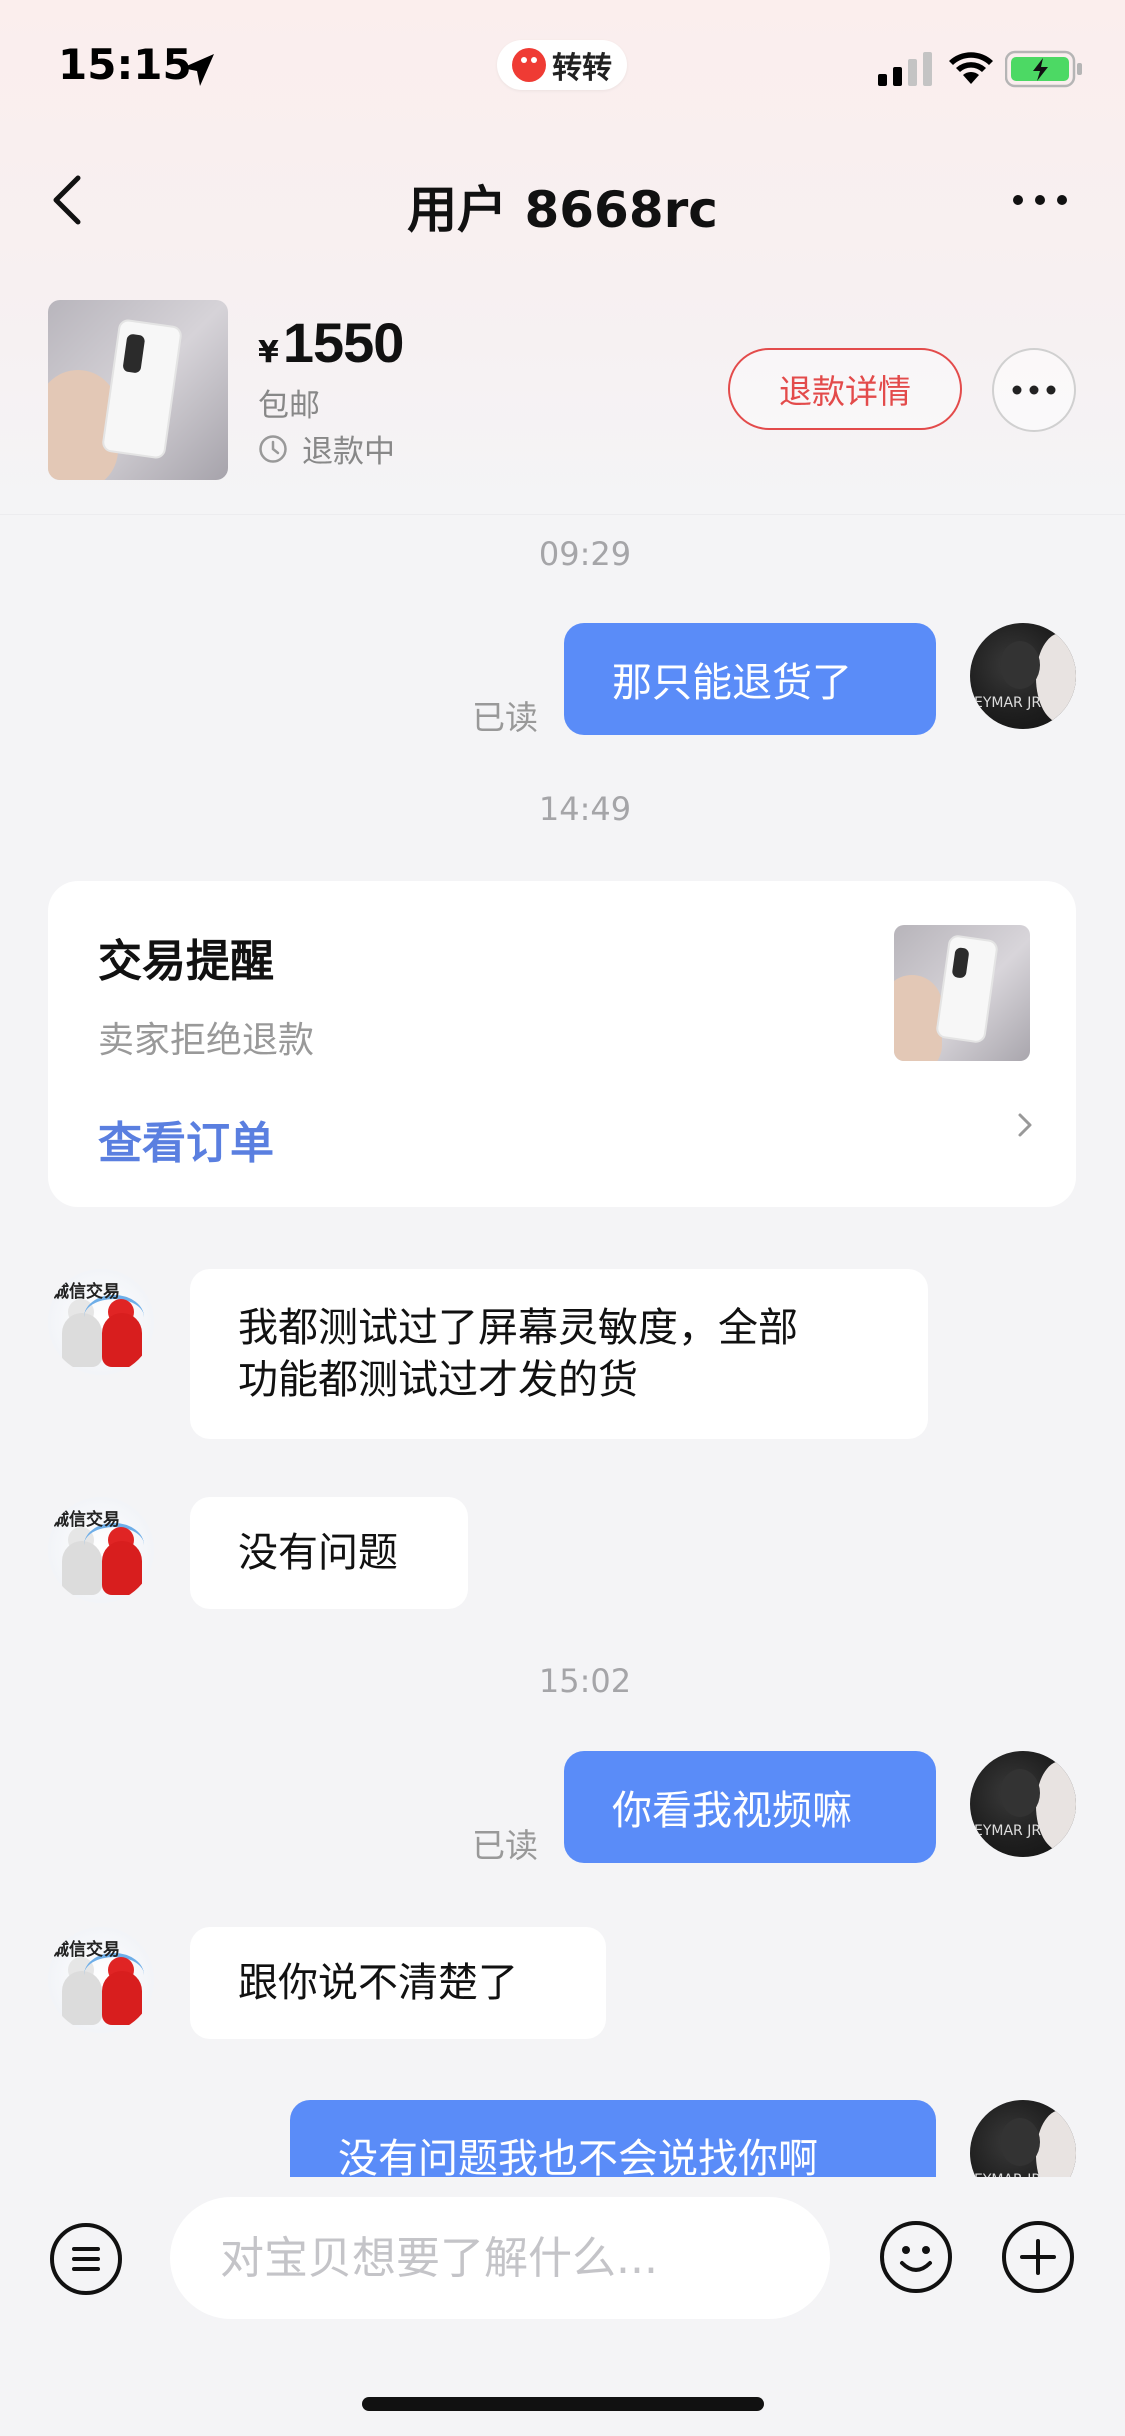 This screenshot has width=1125, height=2436. Describe the element at coordinates (198, 70) in the screenshot. I see `location-arrow-icon` at that location.